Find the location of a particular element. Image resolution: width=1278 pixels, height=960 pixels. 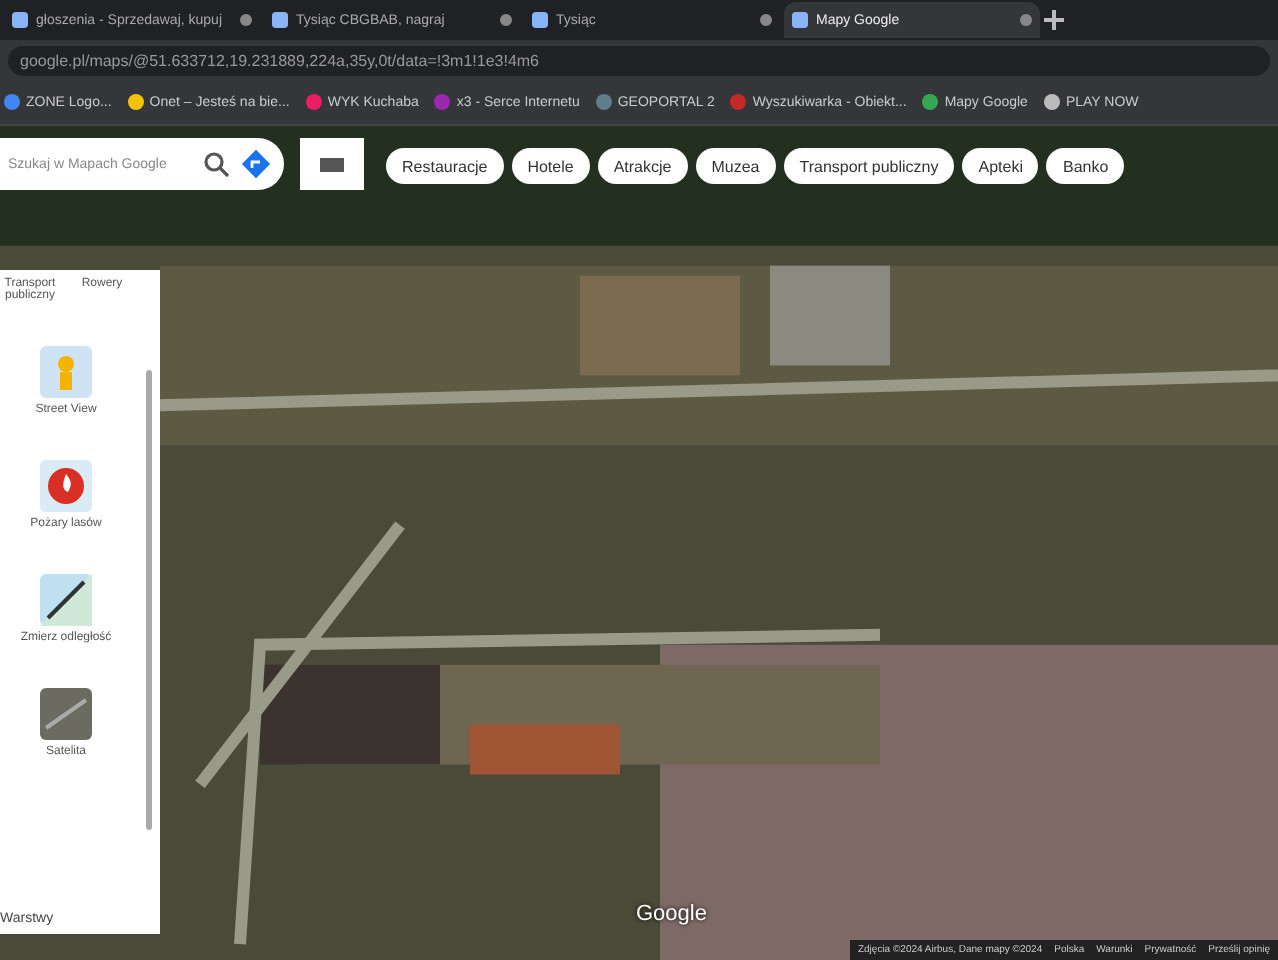

category-chip: Hotele is located at coordinates (550, 166).